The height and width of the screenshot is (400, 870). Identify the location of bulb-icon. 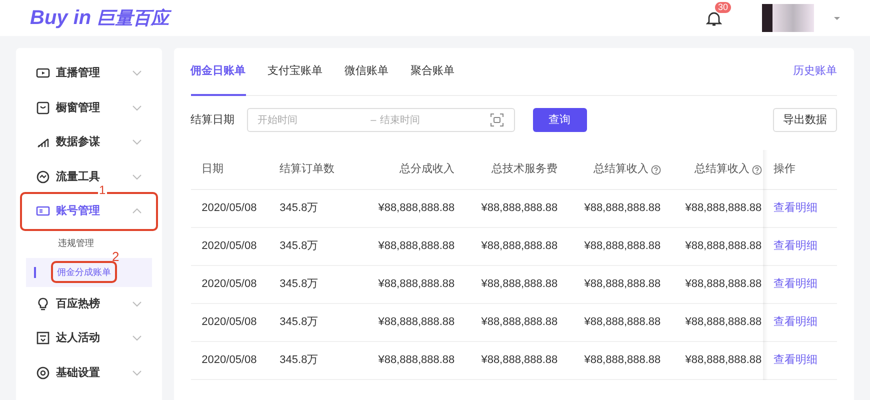
(43, 303).